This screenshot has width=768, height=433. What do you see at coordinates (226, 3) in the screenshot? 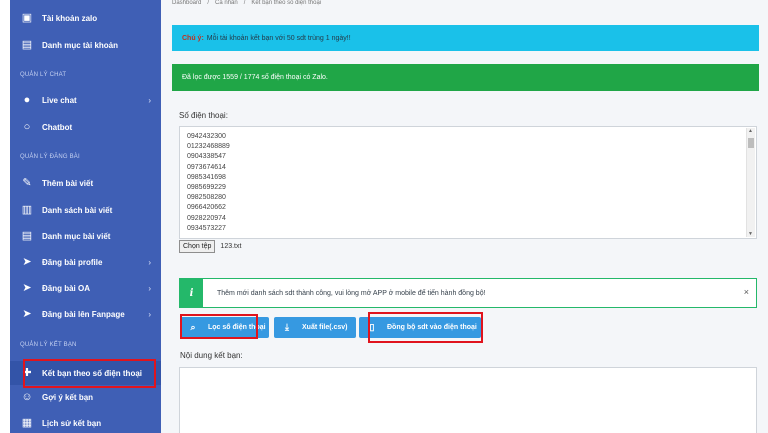
I see `breadcrumb-item: Cá nhân` at bounding box center [226, 3].